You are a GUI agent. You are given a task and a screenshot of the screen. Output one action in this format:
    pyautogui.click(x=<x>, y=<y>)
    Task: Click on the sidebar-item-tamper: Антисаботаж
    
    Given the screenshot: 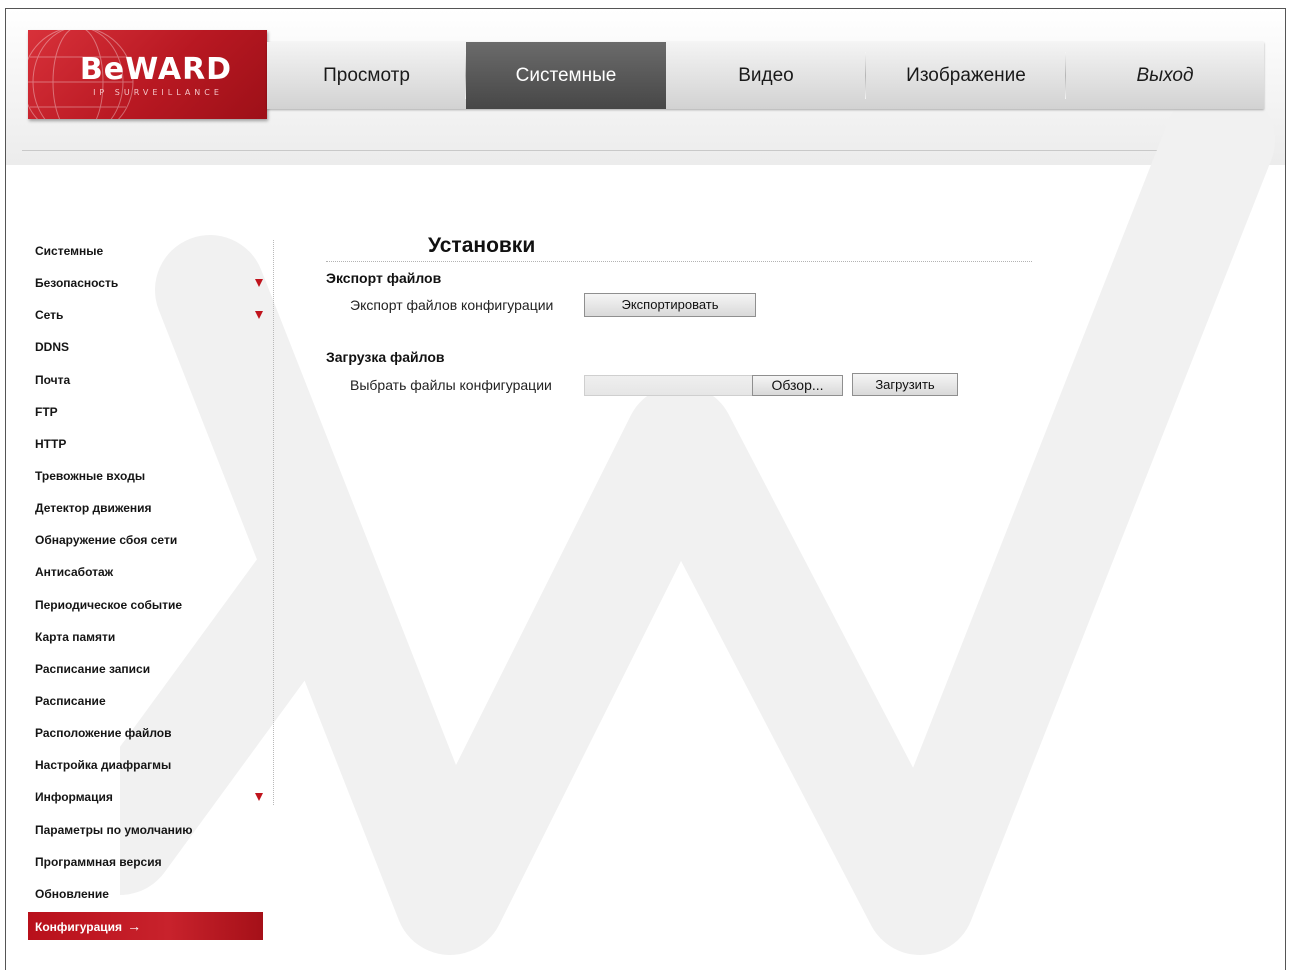 What is the action you would take?
    pyautogui.click(x=145, y=572)
    